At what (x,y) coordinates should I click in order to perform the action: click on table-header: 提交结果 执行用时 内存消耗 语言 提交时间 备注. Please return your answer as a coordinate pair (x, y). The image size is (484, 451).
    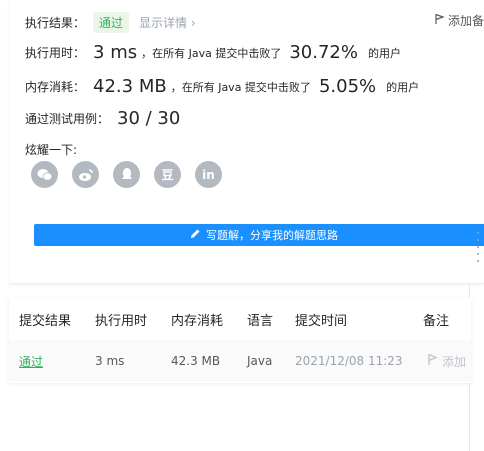
    Looking at the image, I should click on (240, 319).